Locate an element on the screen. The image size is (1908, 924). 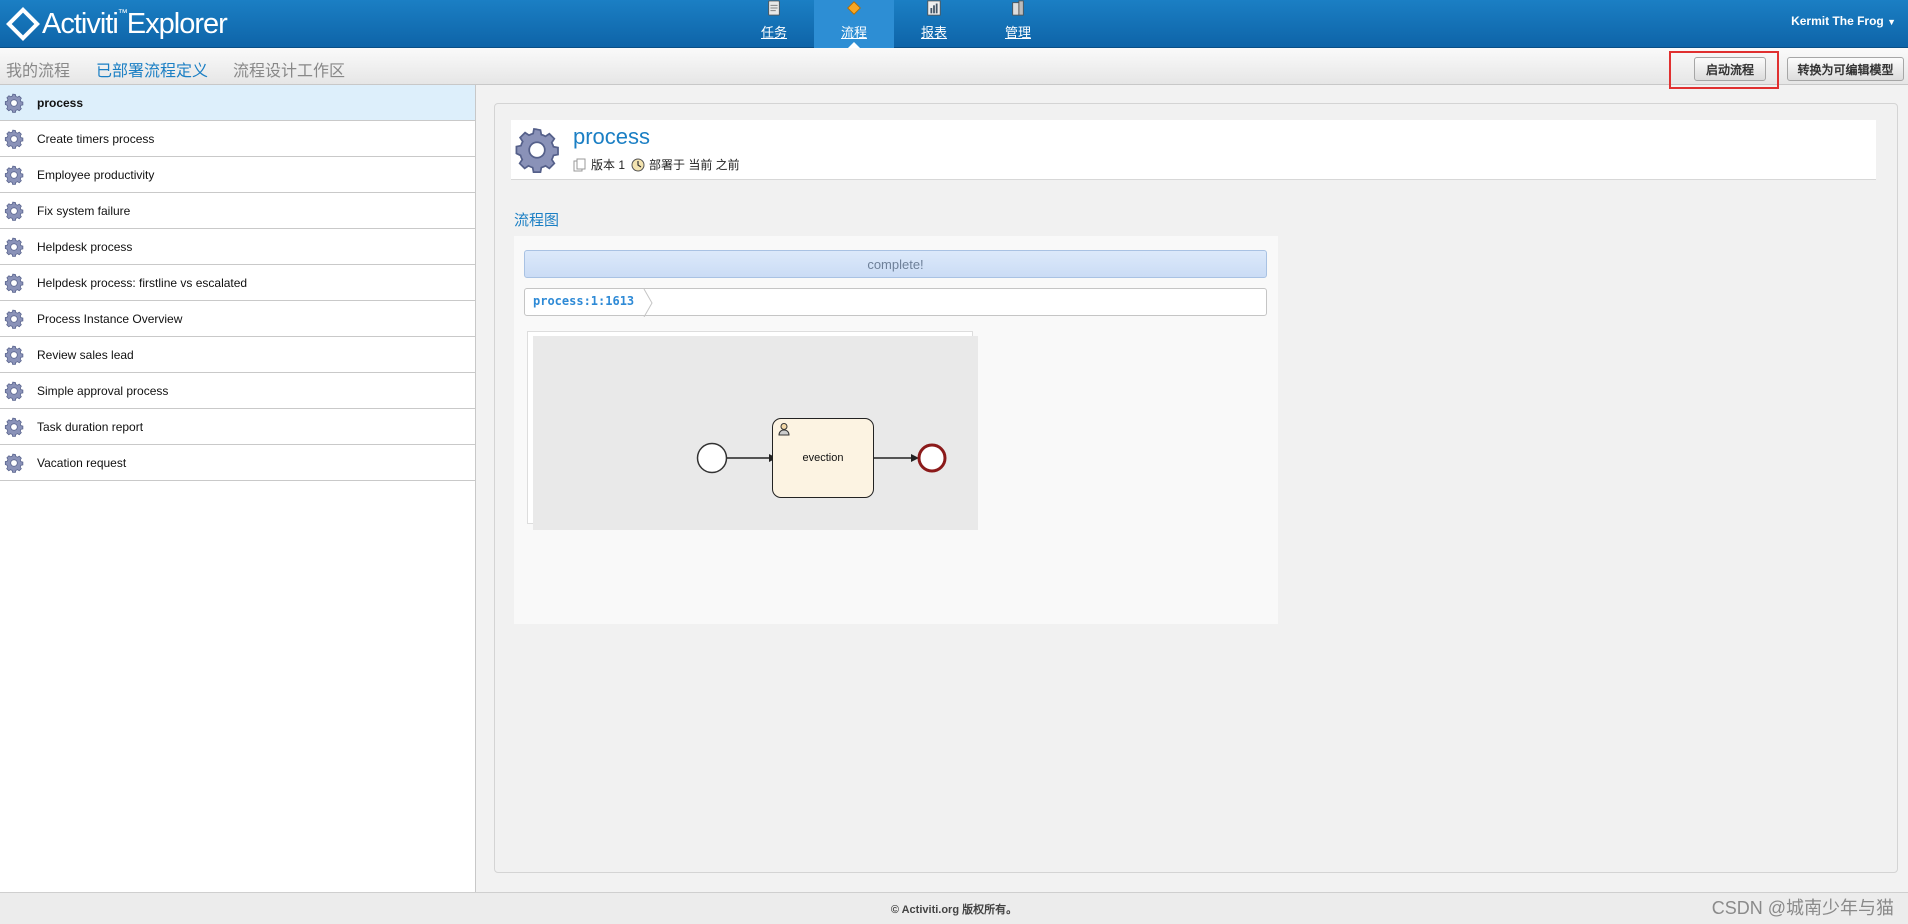
server-icon is located at coordinates (1018, 8).